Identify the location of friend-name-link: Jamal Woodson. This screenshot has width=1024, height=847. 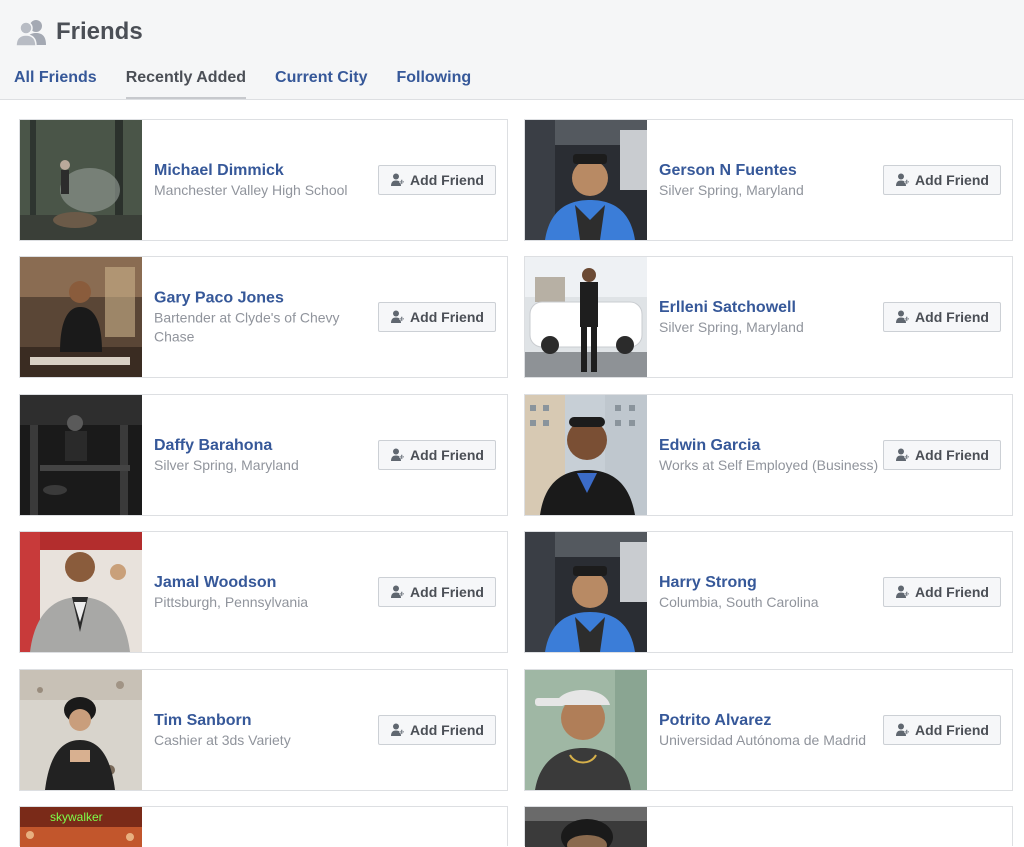
(264, 582).